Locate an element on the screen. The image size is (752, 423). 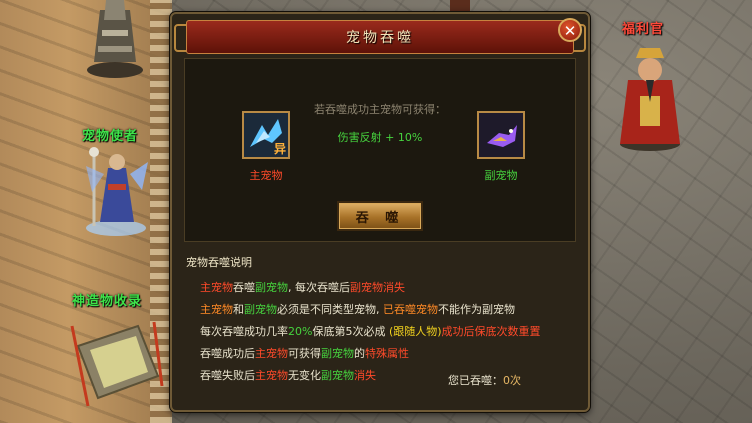
description-segment: 保底第5次必成 is located at coordinates (350, 331).